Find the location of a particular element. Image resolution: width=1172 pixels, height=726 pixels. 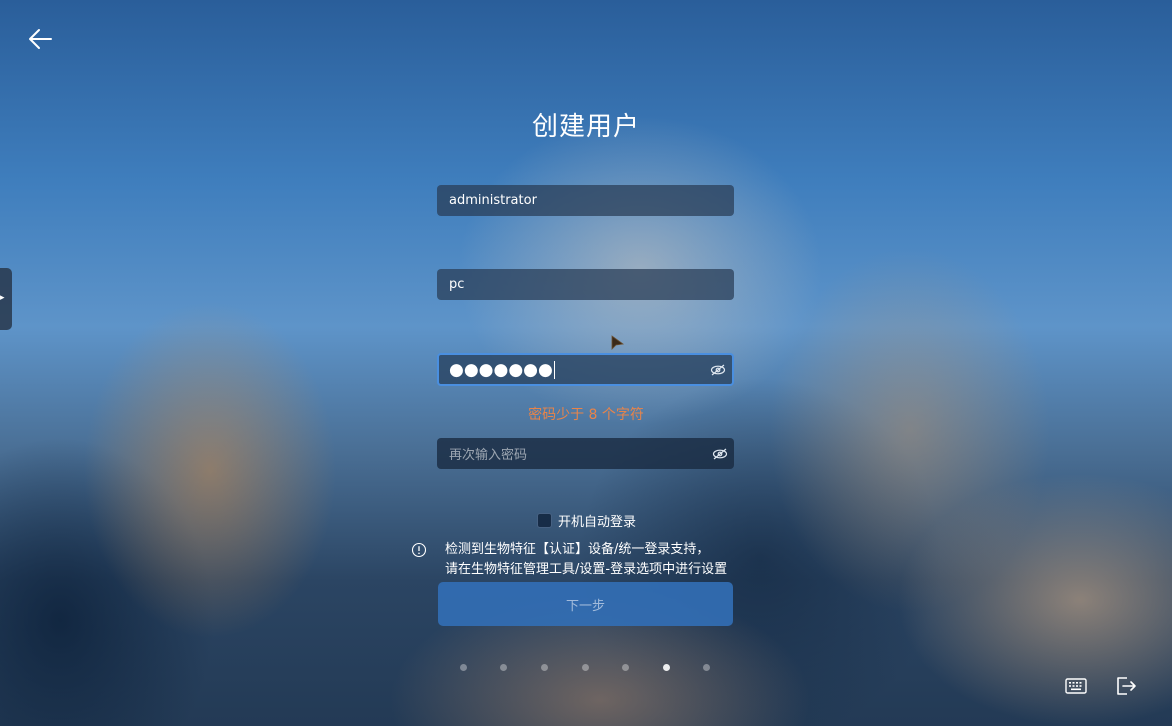

next-button: 下一步 is located at coordinates (585, 604).